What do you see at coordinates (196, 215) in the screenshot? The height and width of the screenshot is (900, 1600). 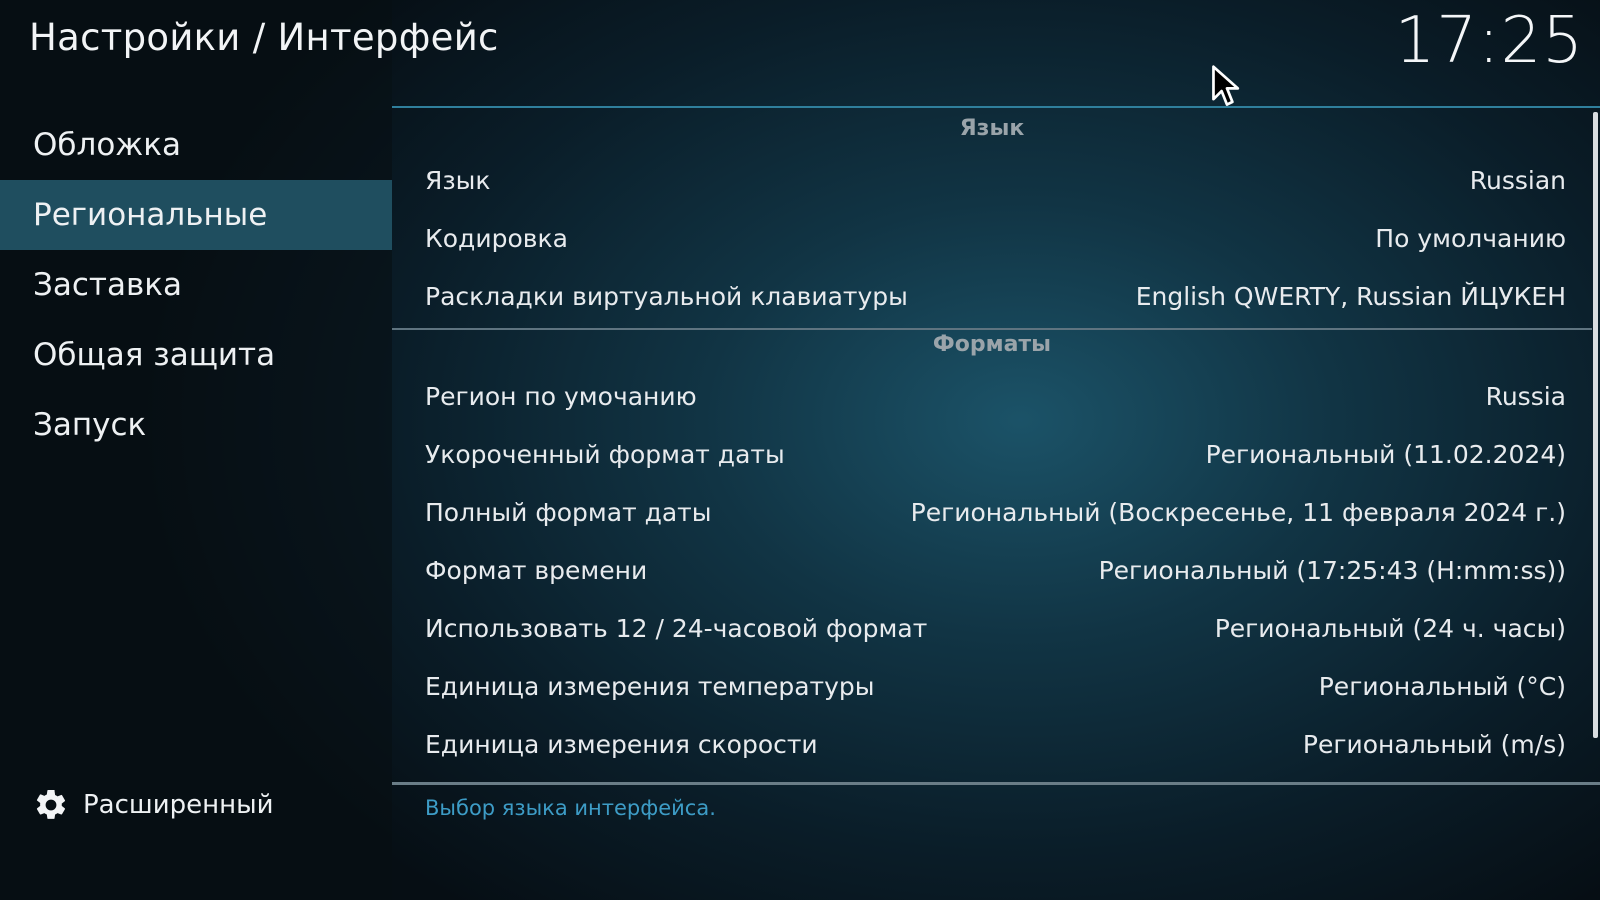 I see `sidebar-item-regional: Региональные` at bounding box center [196, 215].